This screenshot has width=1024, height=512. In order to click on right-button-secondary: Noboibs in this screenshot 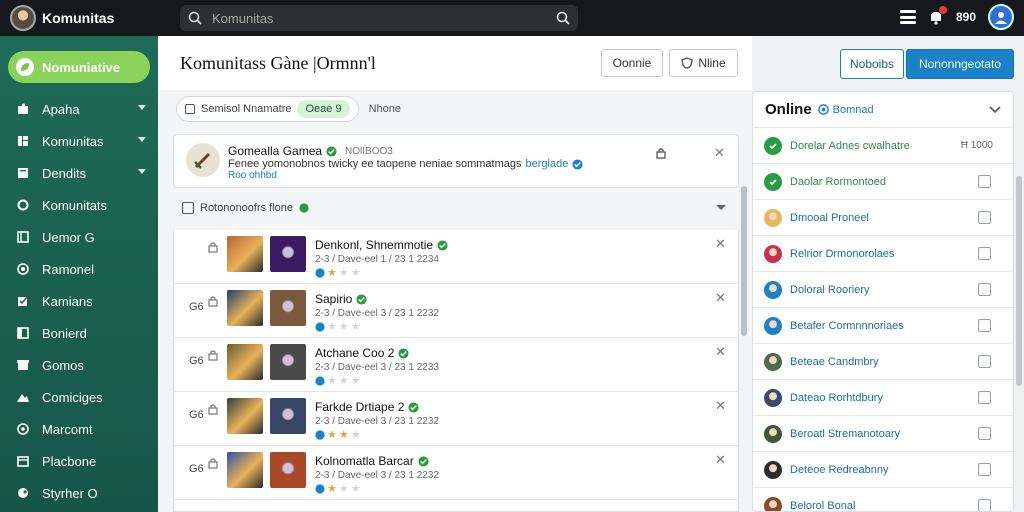, I will do `click(872, 64)`.